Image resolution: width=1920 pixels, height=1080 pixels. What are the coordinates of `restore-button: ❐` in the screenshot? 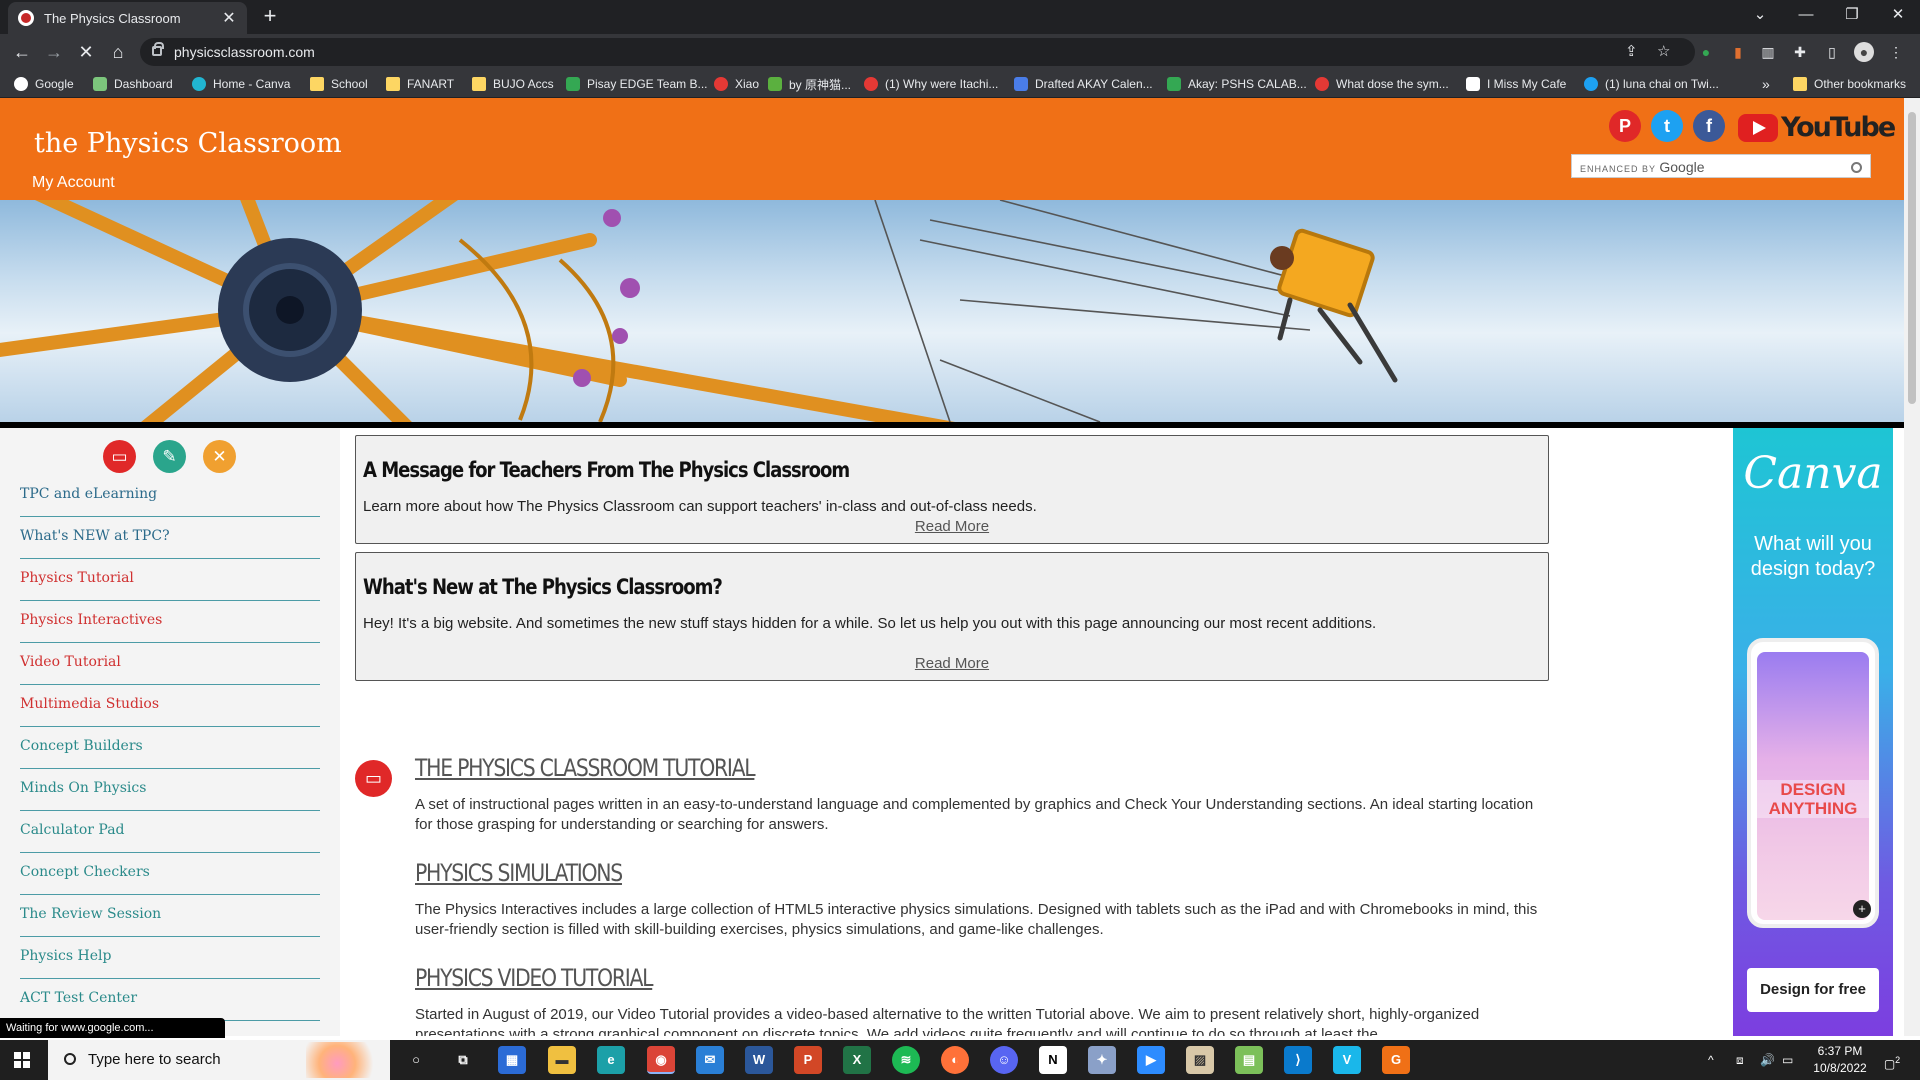 It's located at (1852, 15).